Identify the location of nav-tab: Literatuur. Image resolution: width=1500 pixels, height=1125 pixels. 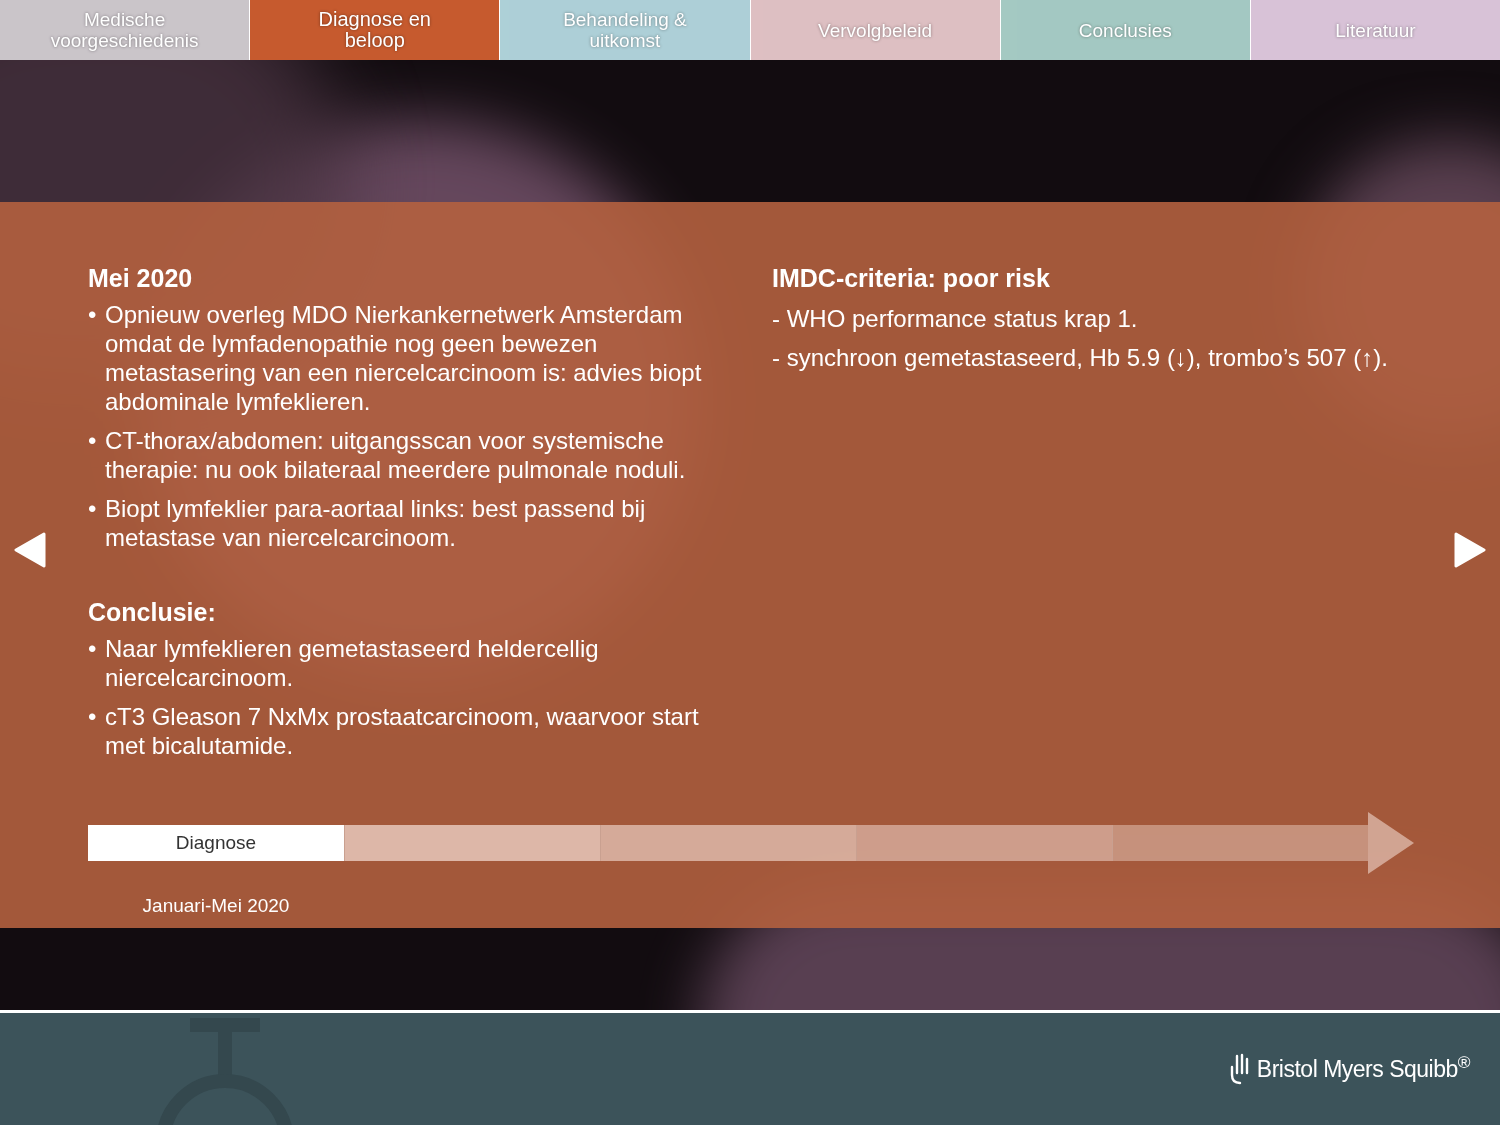
(1375, 30).